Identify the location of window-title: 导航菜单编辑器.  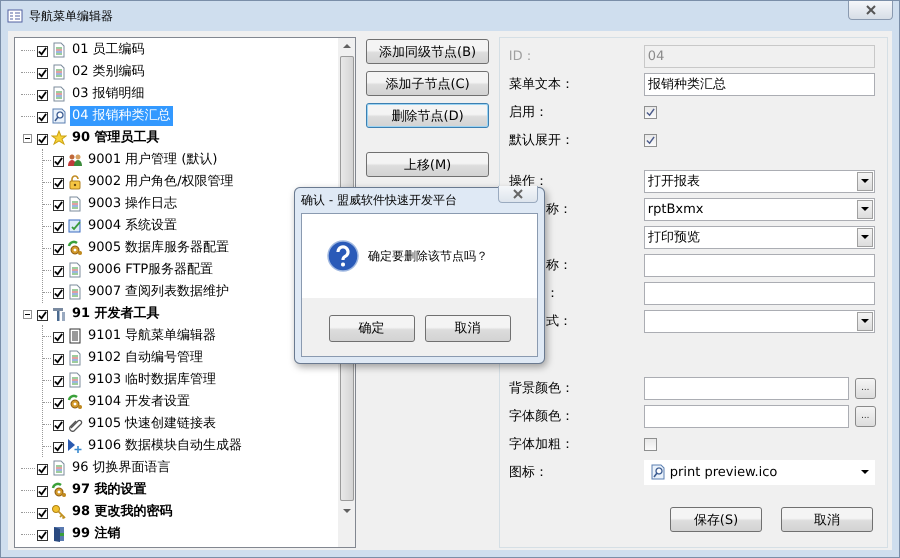
(71, 16).